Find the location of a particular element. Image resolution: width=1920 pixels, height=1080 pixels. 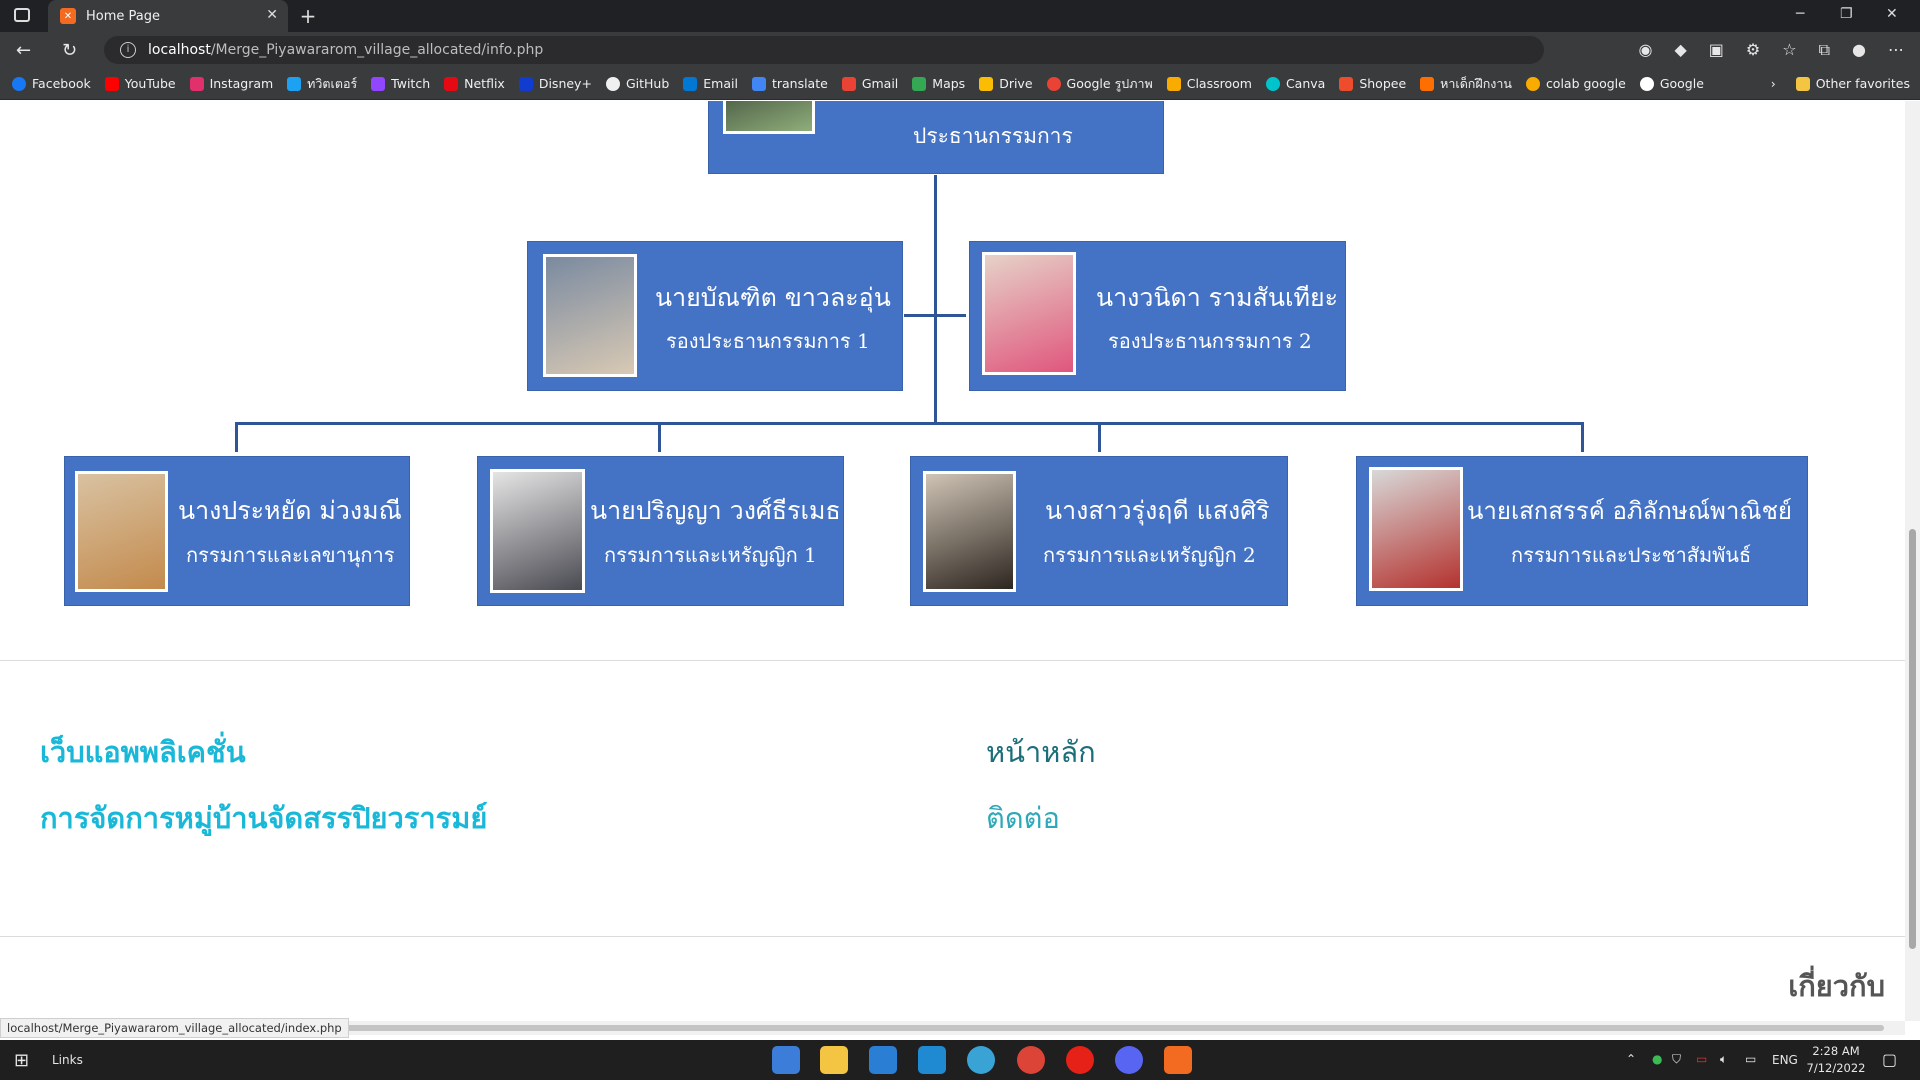

shield-icon: ⛉ is located at coordinates (1676, 1059).